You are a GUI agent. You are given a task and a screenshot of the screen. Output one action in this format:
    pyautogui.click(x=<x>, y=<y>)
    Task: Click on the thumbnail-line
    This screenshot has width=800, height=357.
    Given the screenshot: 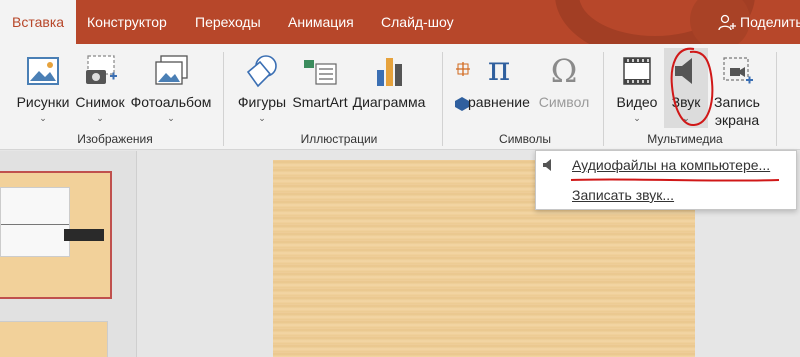 What is the action you would take?
    pyautogui.click(x=35, y=224)
    